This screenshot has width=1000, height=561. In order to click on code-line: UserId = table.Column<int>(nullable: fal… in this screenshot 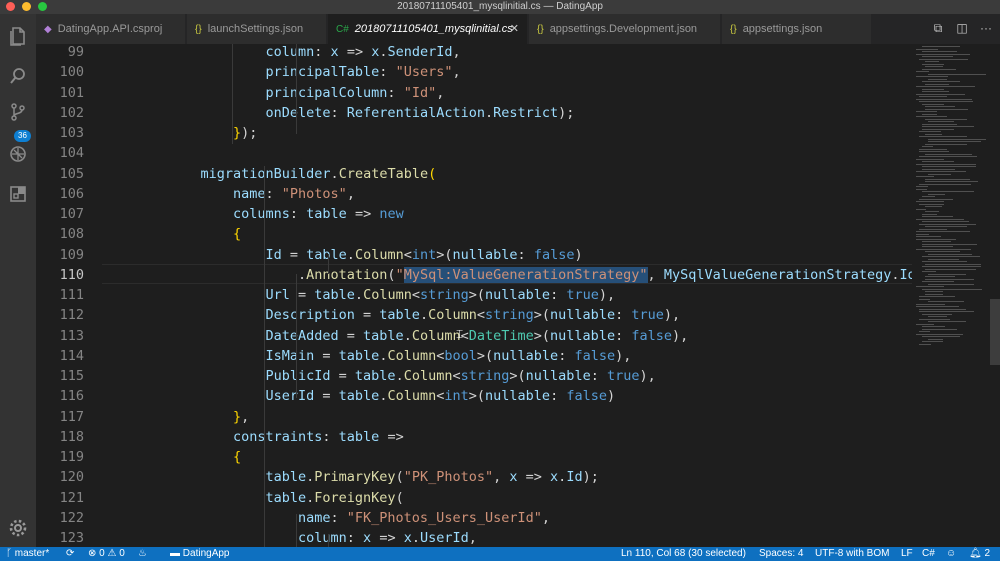, I will do `click(441, 396)`.